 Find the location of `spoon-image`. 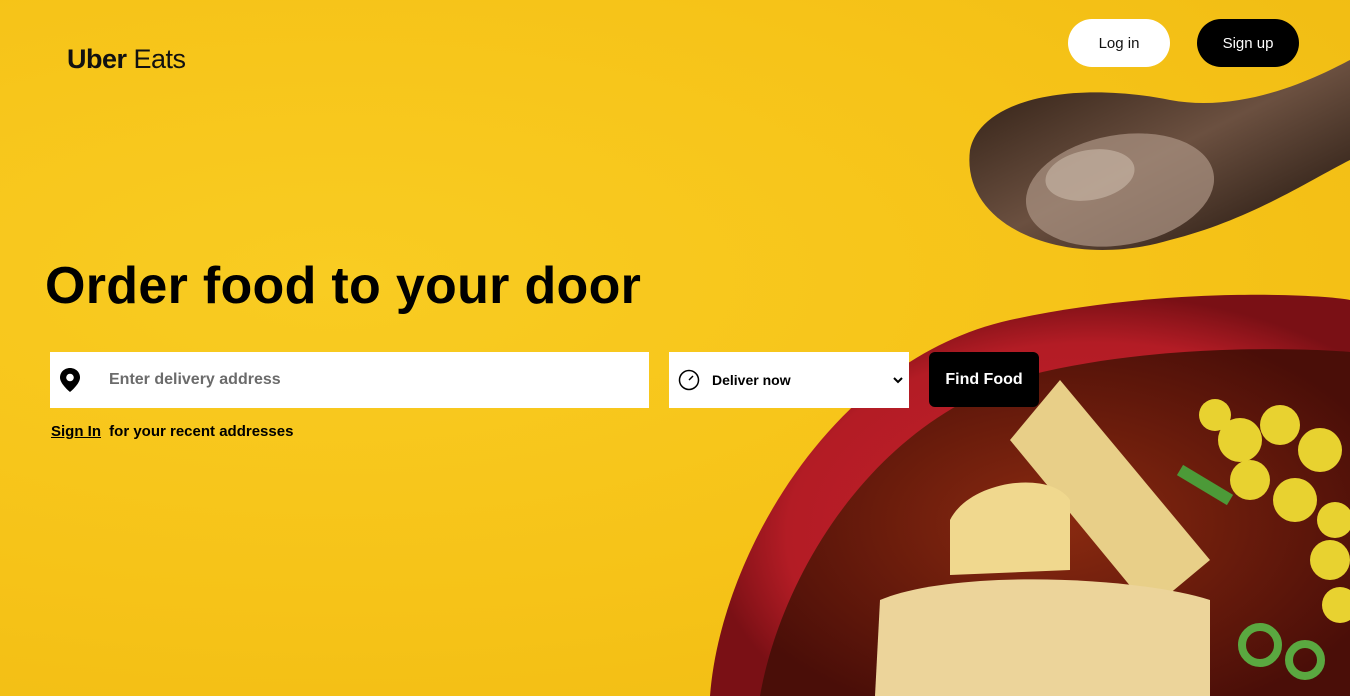

spoon-image is located at coordinates (1159, 155).